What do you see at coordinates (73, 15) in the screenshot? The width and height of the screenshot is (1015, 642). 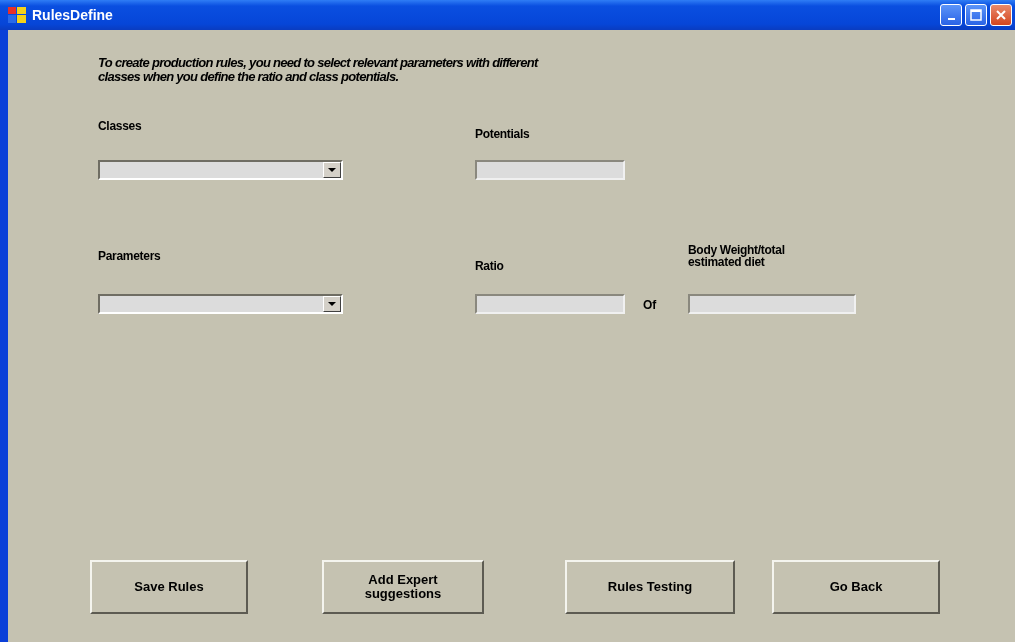 I see `window-title: RulesDefine` at bounding box center [73, 15].